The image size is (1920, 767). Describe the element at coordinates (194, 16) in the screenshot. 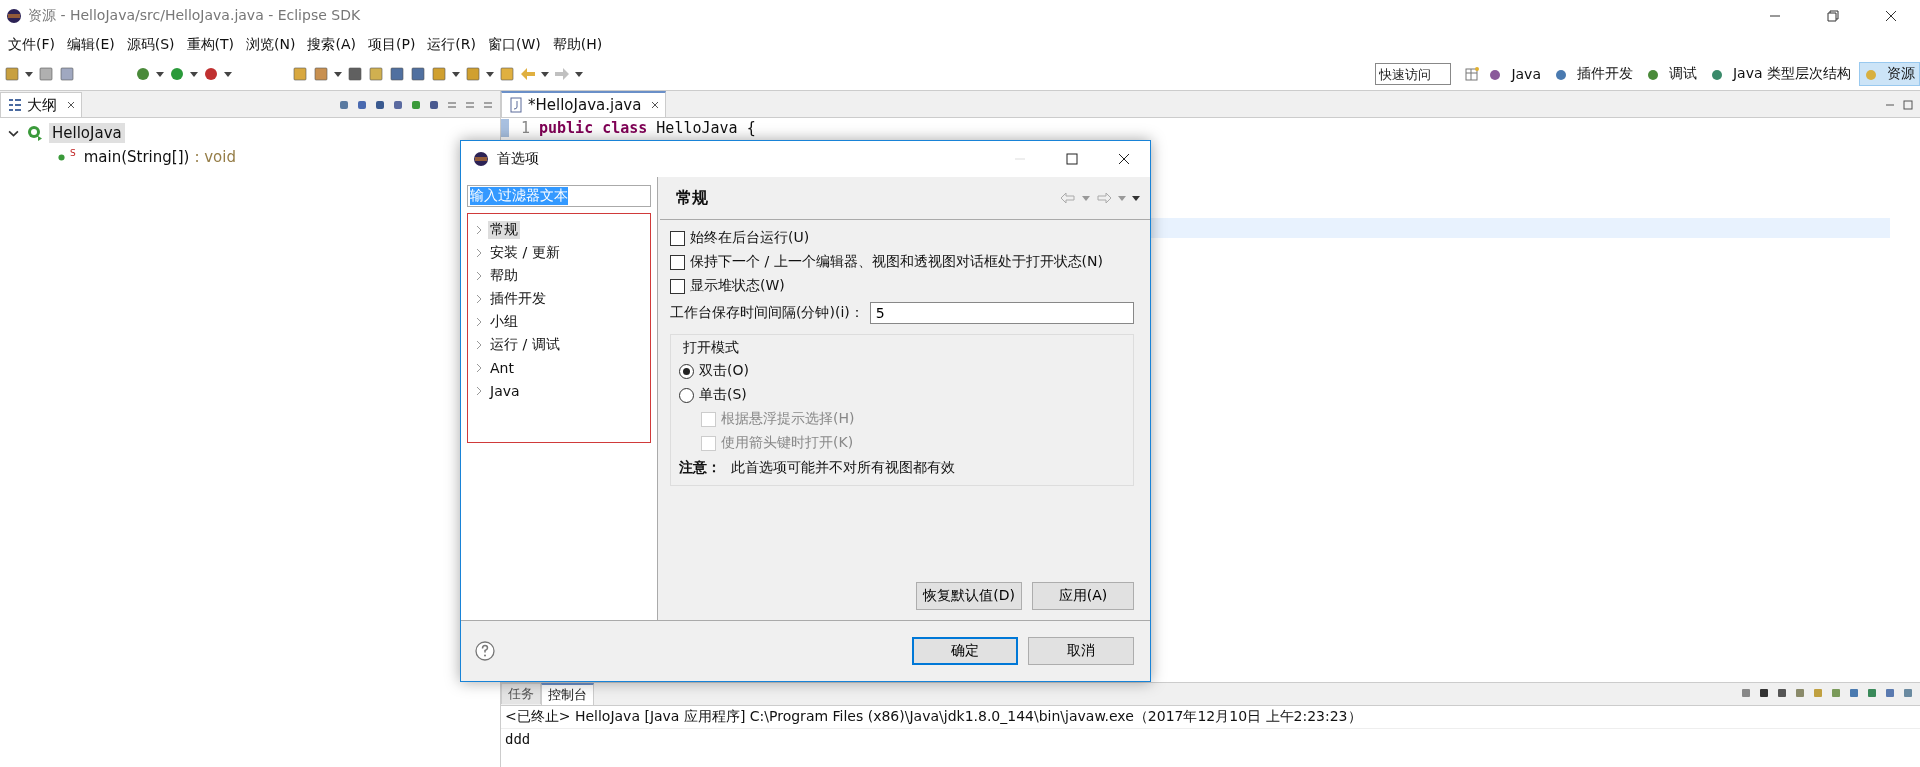

I see `window-title: 资源 - HelloJava/src/HelloJava.java - Eclipse SDK` at that location.